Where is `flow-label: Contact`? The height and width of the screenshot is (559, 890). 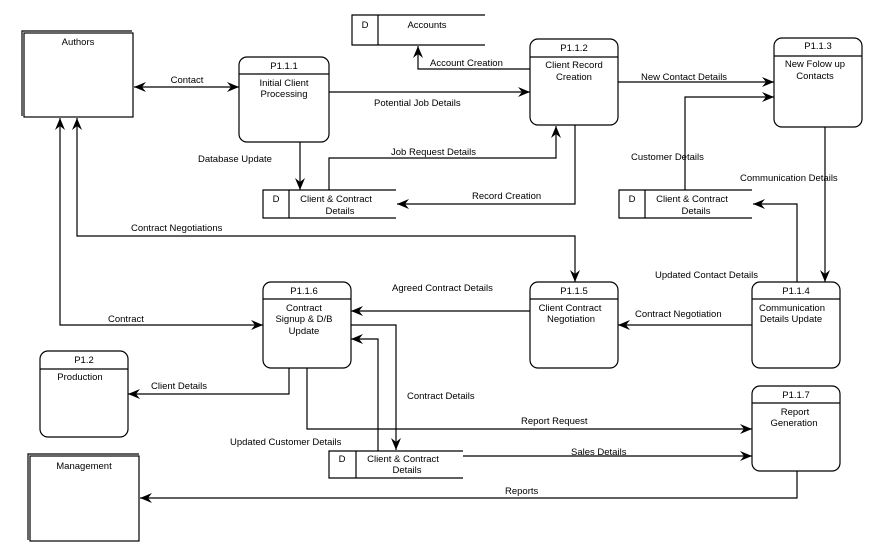 flow-label: Contact is located at coordinates (187, 80).